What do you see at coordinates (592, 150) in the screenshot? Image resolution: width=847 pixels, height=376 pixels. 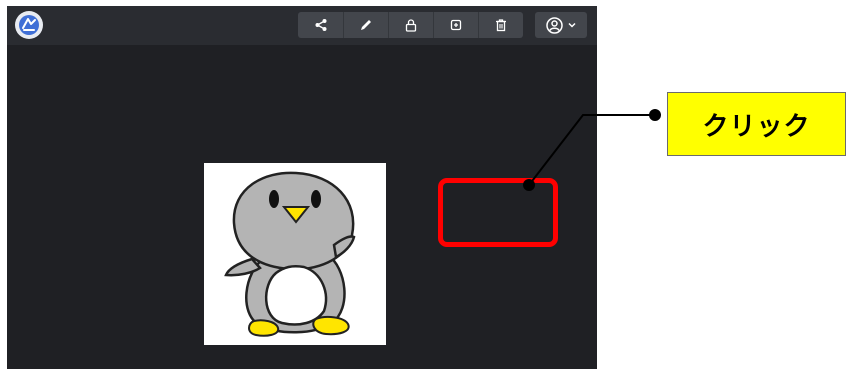 I see `callout-leader-line` at bounding box center [592, 150].